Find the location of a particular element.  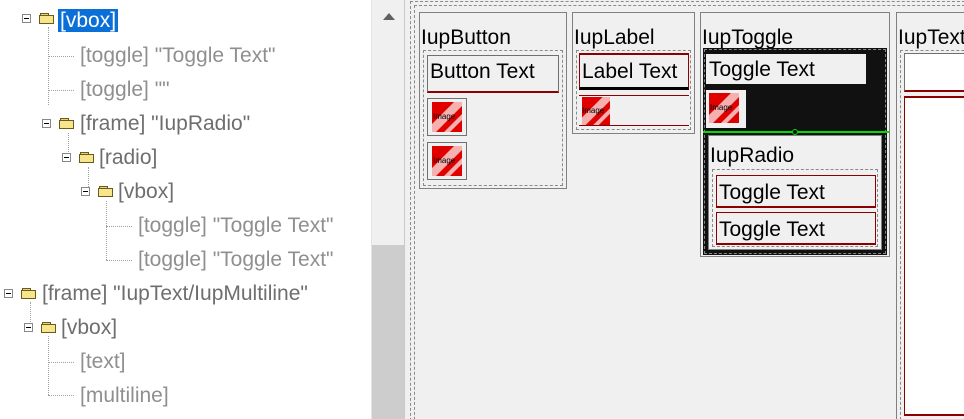

image-toggle: Image is located at coordinates (726, 109).